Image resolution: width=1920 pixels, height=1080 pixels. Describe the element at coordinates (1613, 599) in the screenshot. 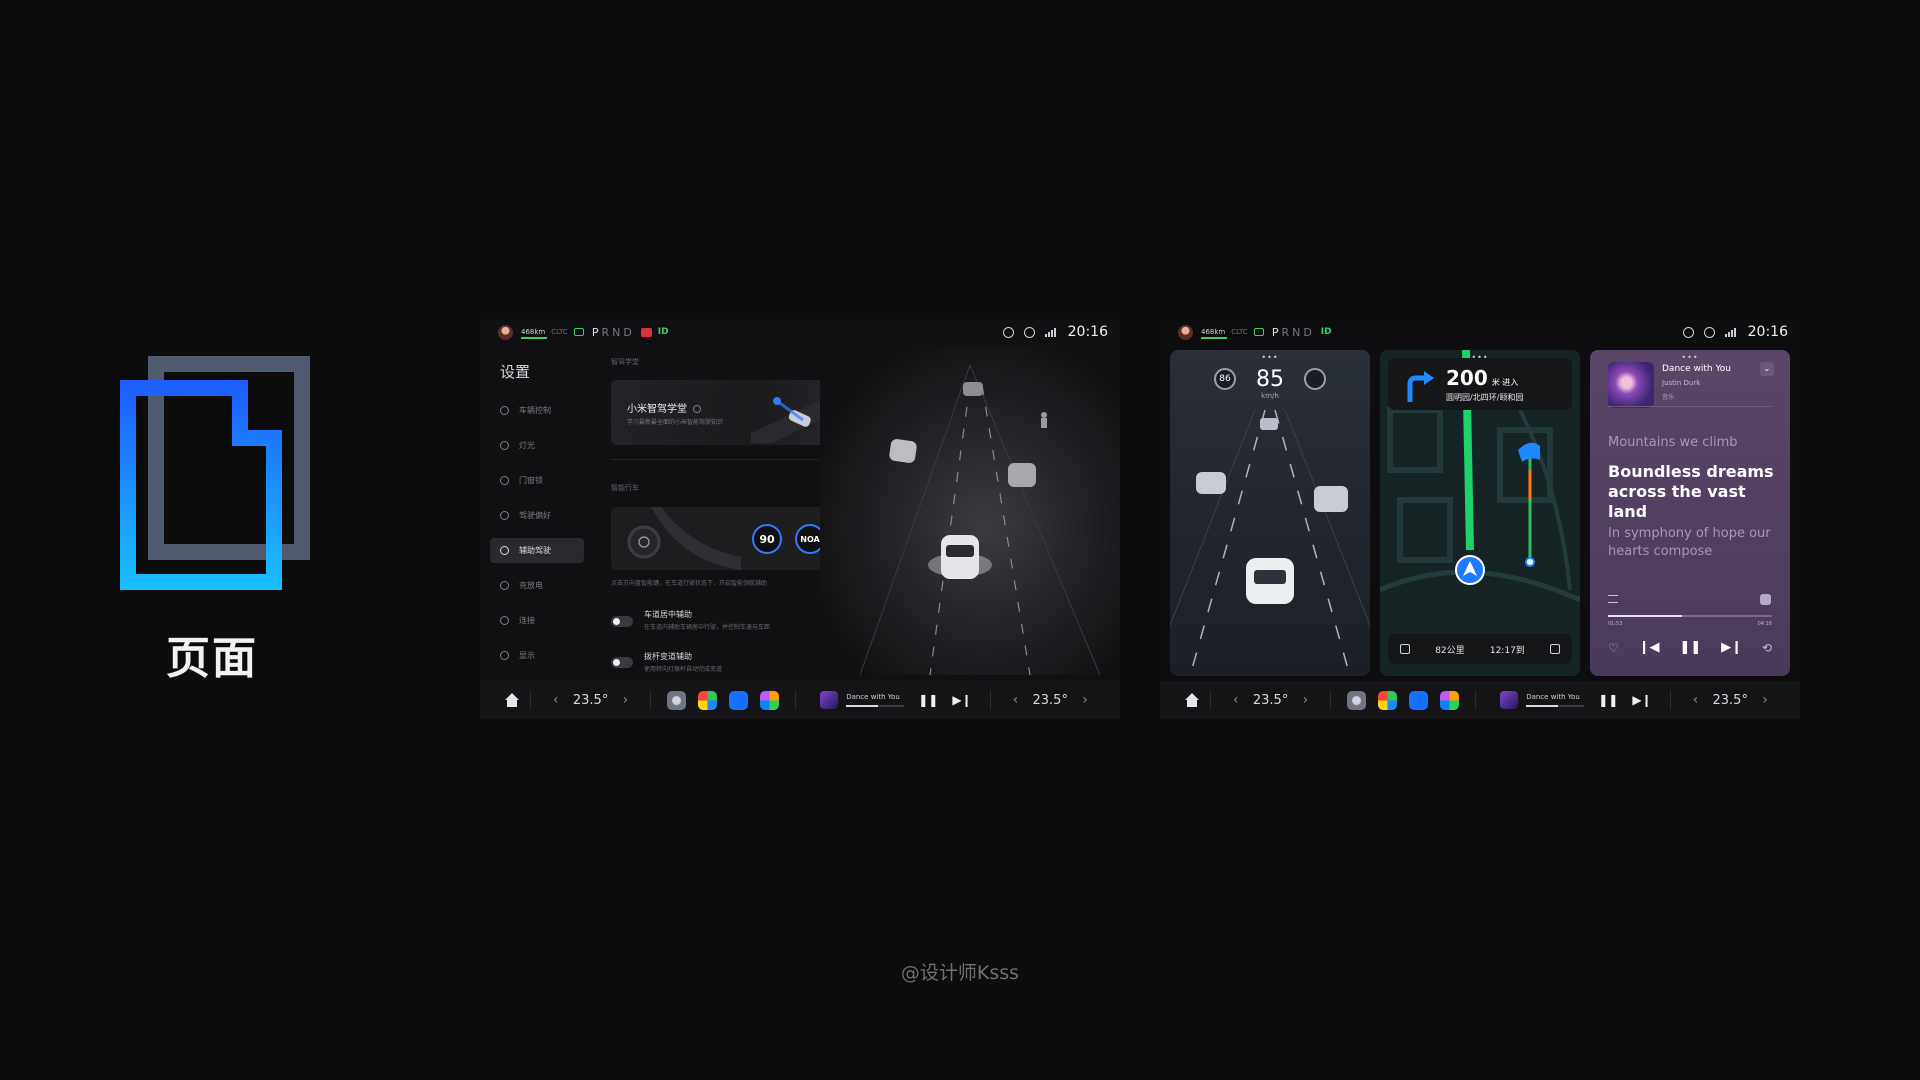

I see `playlist-icon` at that location.